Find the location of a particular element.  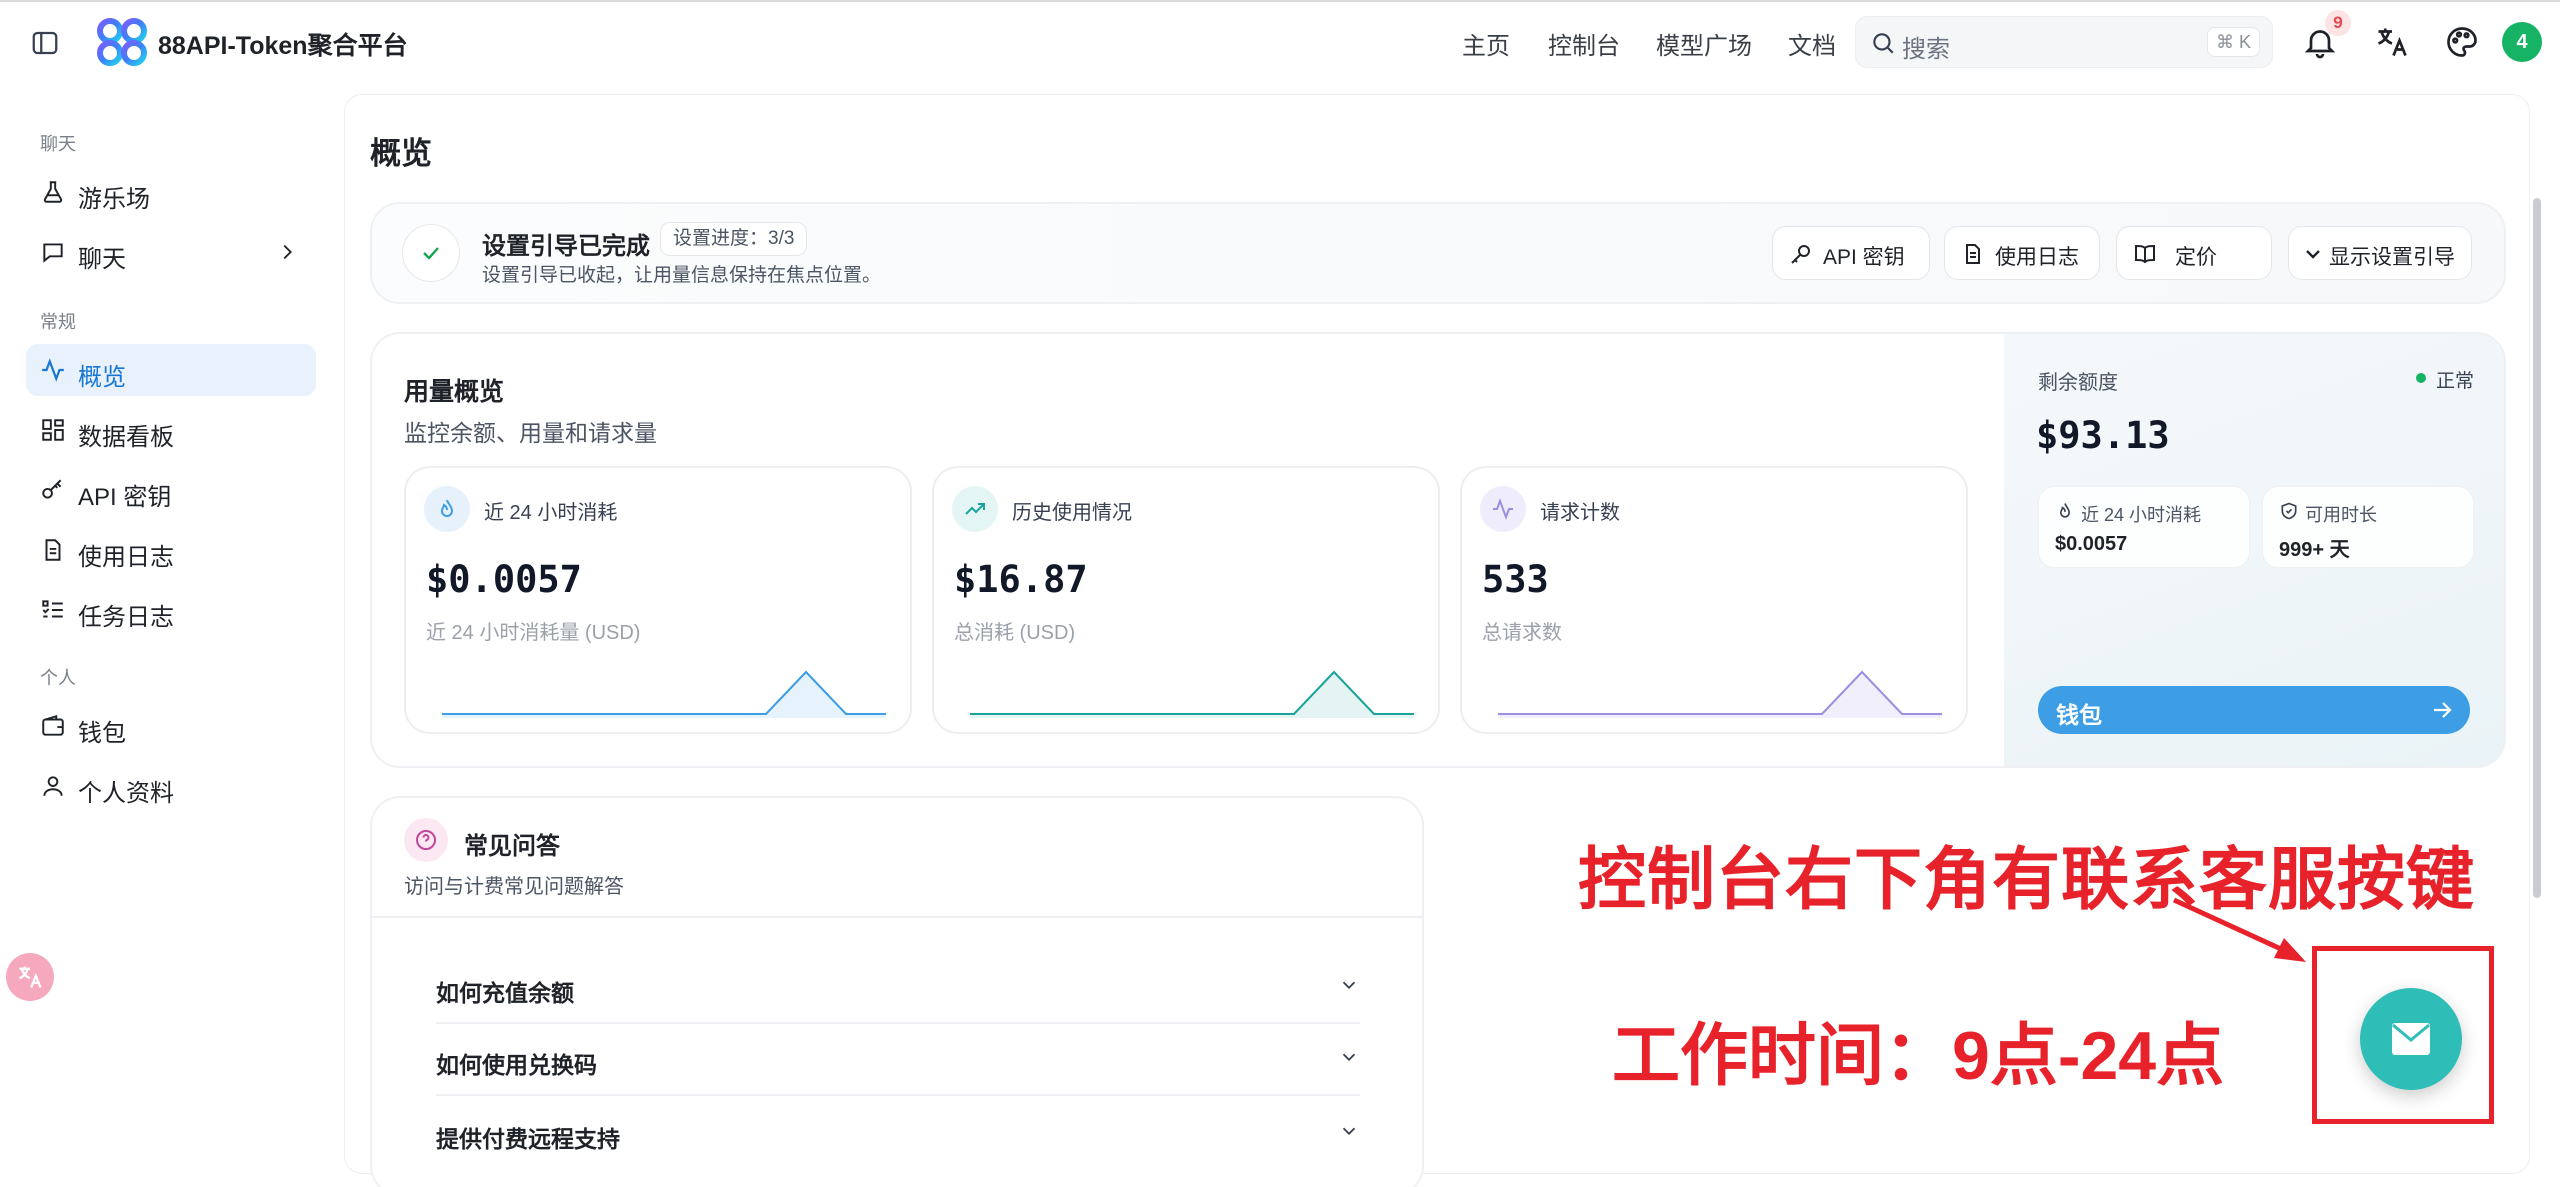

sidebar-item-wallet: 钱包 is located at coordinates (171, 726).